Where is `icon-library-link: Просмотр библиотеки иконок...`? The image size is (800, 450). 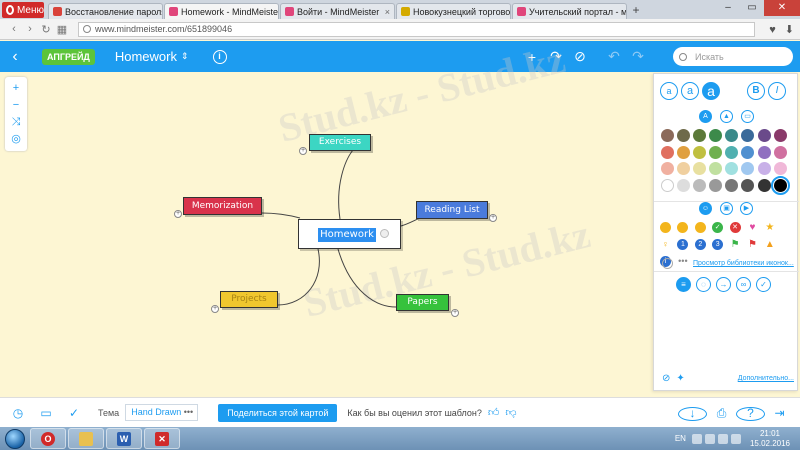 icon-library-link: Просмотр библиотеки иконок... is located at coordinates (743, 263).